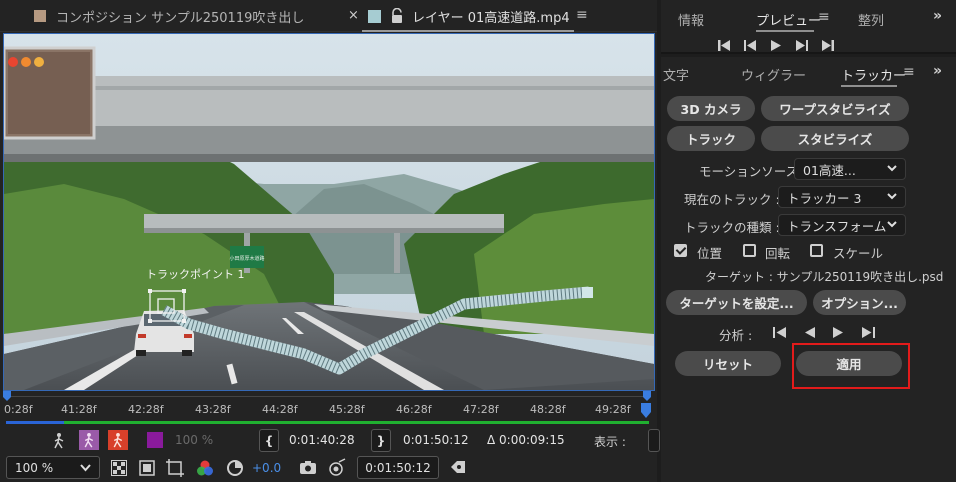  Describe the element at coordinates (18, 409) in the screenshot. I see `tick-label: 0:28f` at that location.